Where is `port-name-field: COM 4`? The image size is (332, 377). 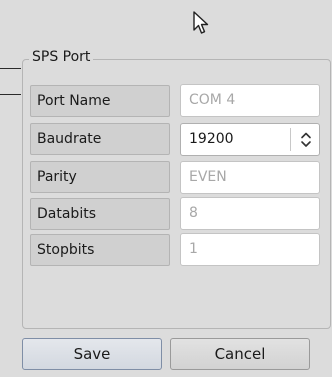
port-name-field: COM 4 is located at coordinates (250, 100).